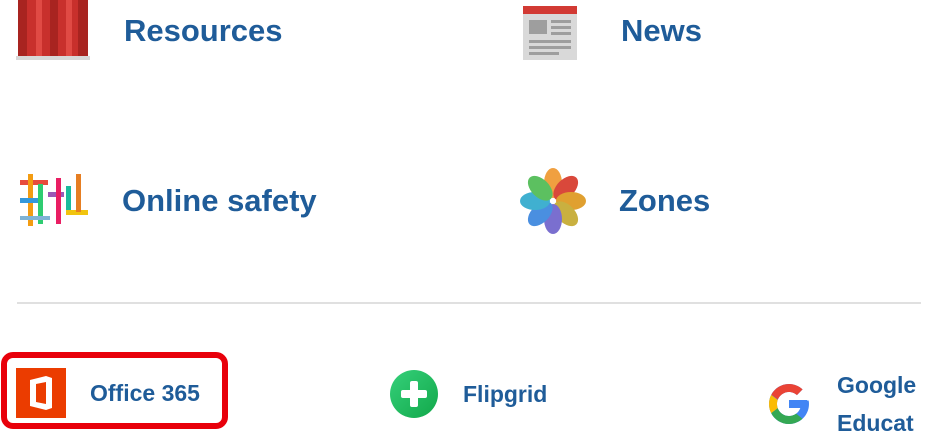 The image size is (944, 442). What do you see at coordinates (54, 201) in the screenshot?
I see `online-safety-icon` at bounding box center [54, 201].